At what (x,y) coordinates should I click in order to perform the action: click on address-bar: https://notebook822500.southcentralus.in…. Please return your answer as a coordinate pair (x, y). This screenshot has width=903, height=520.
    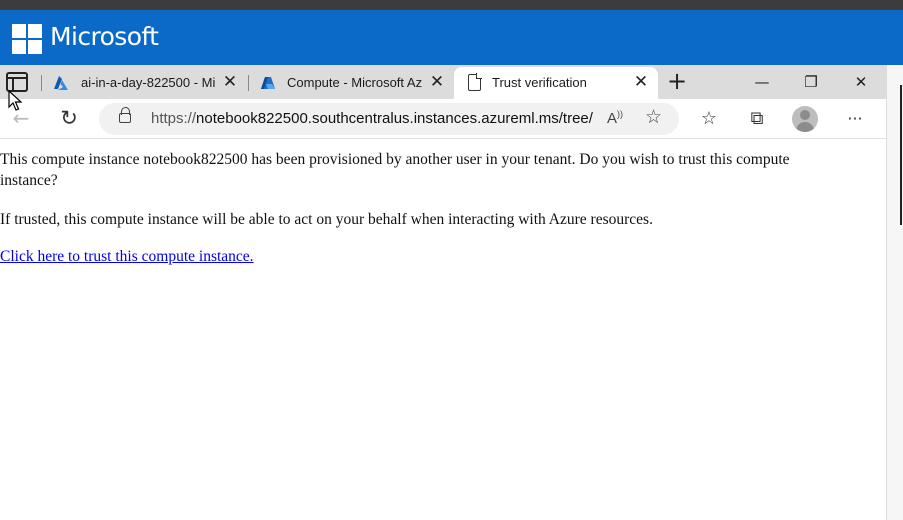
    Looking at the image, I should click on (389, 119).